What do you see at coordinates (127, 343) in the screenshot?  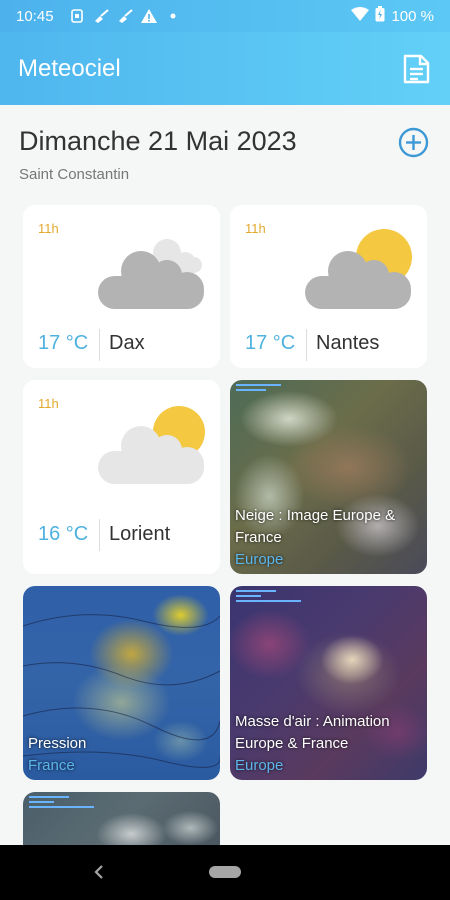 I see `card-city: Dax` at bounding box center [127, 343].